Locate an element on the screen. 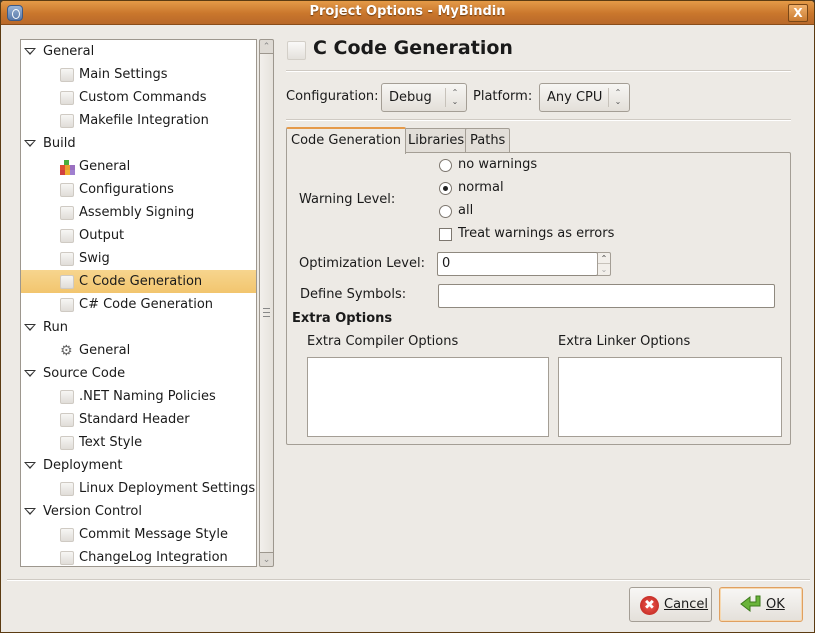  tree-item: .NET Naming Policies is located at coordinates (138, 396).